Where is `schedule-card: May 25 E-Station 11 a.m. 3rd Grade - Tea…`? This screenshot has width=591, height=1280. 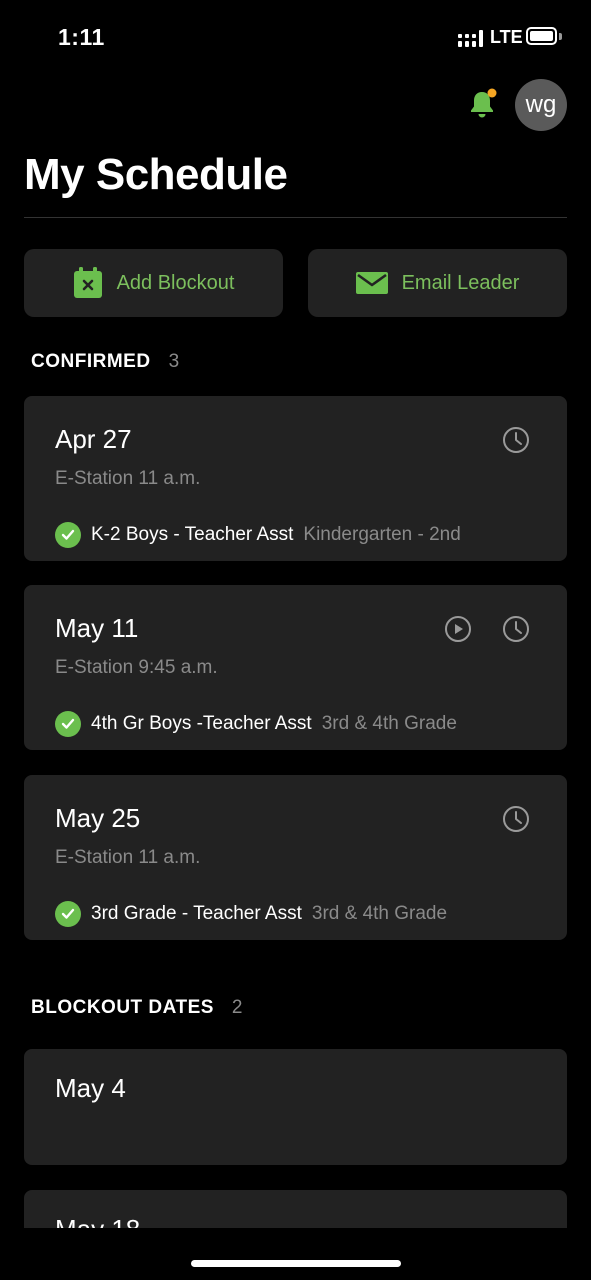
schedule-card: May 25 E-Station 11 a.m. 3rd Grade - Tea… is located at coordinates (295, 857).